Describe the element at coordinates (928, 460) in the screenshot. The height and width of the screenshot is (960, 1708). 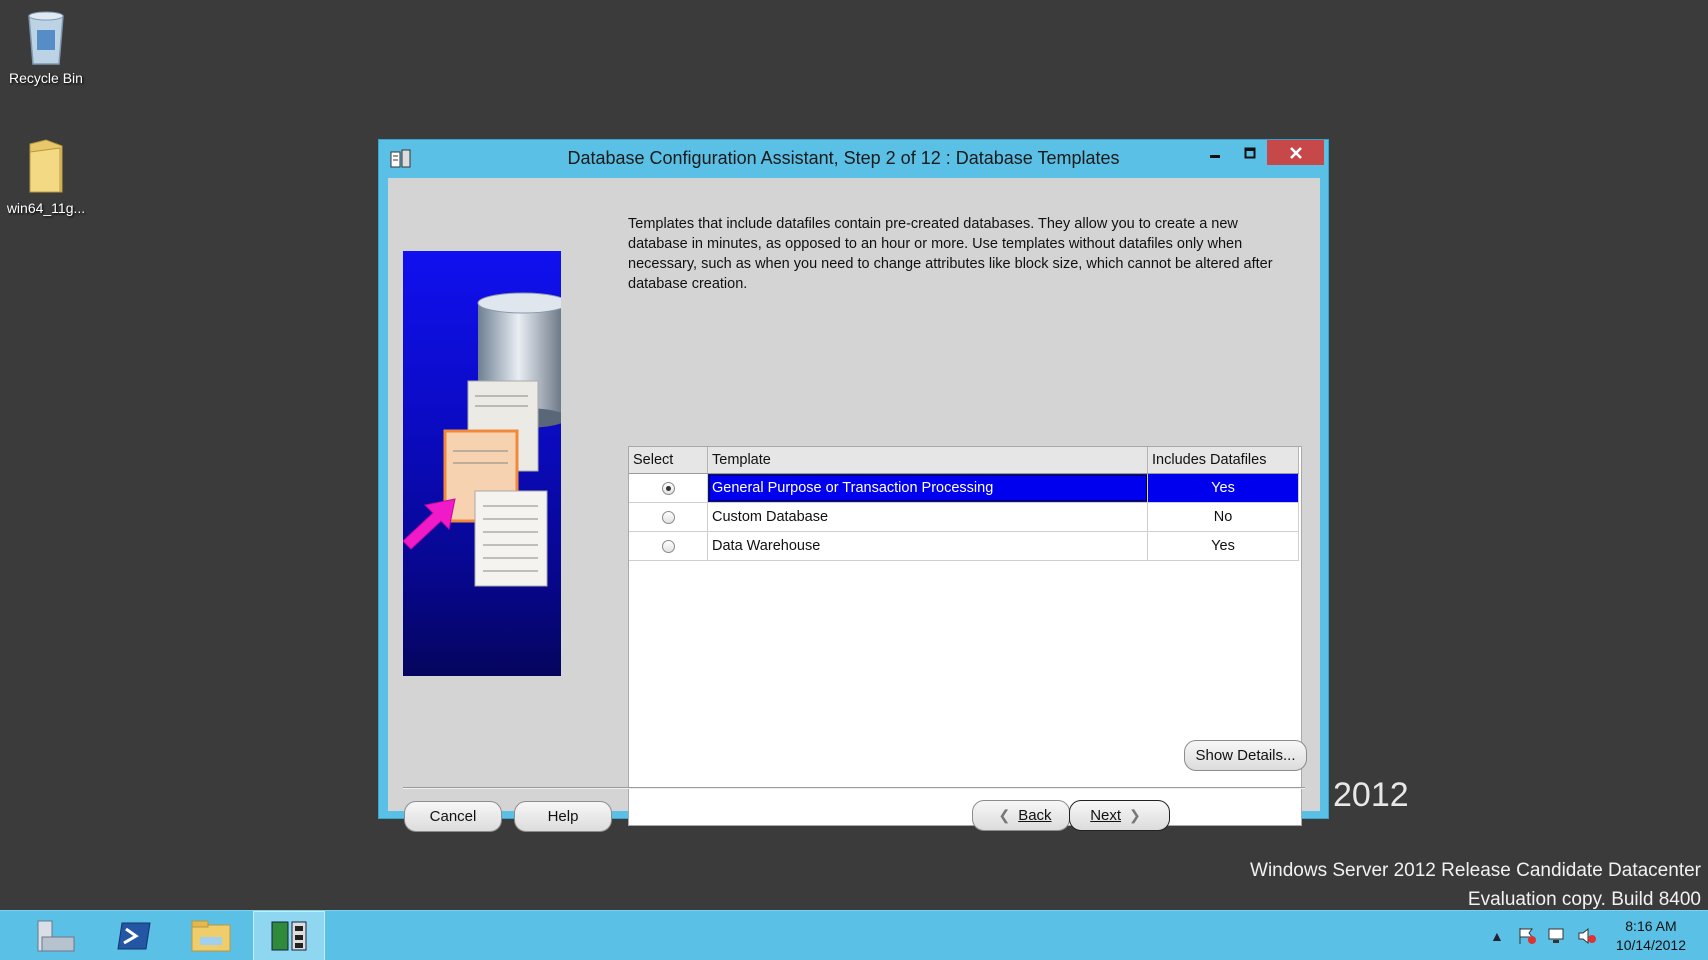
I see `column-header-template: Template` at that location.